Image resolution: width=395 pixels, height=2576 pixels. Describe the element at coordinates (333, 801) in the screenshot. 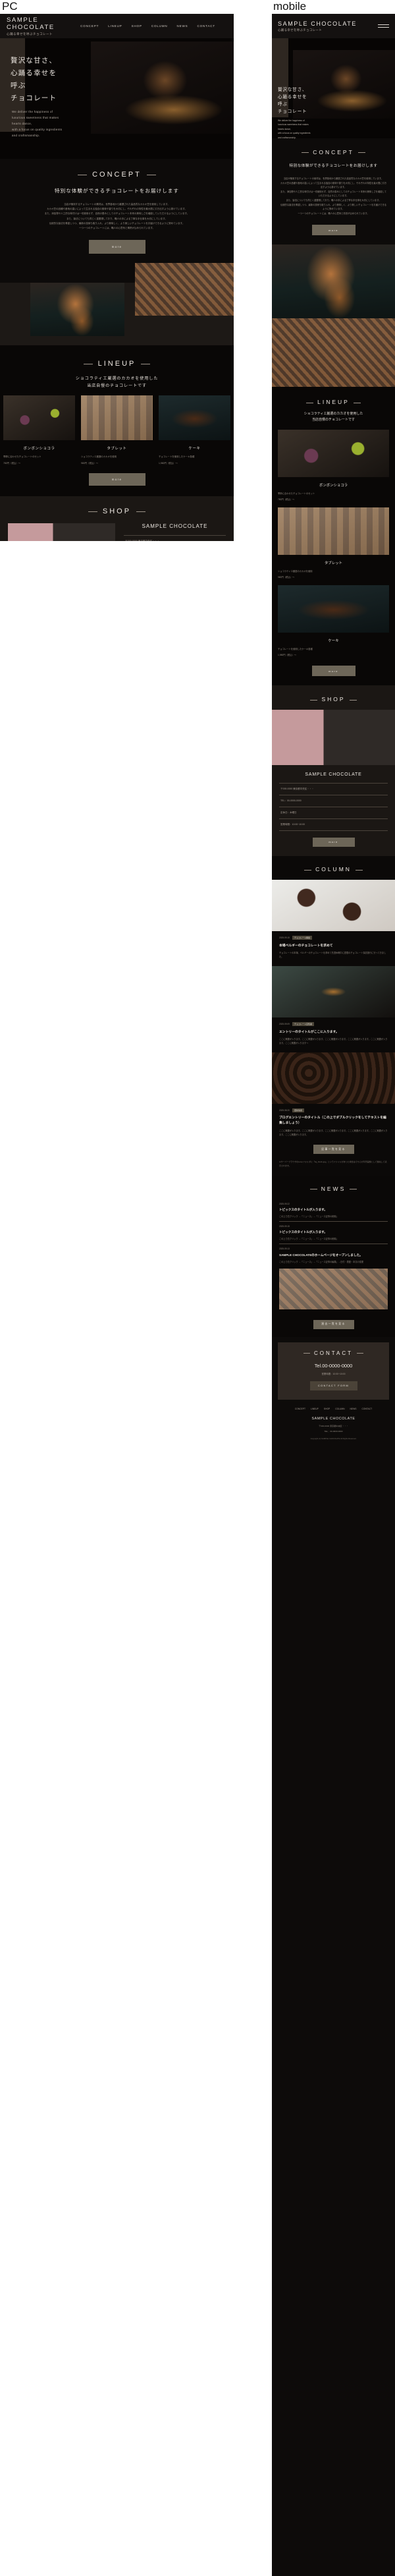

I see `shop-row: TEL：00-0000-0000` at that location.